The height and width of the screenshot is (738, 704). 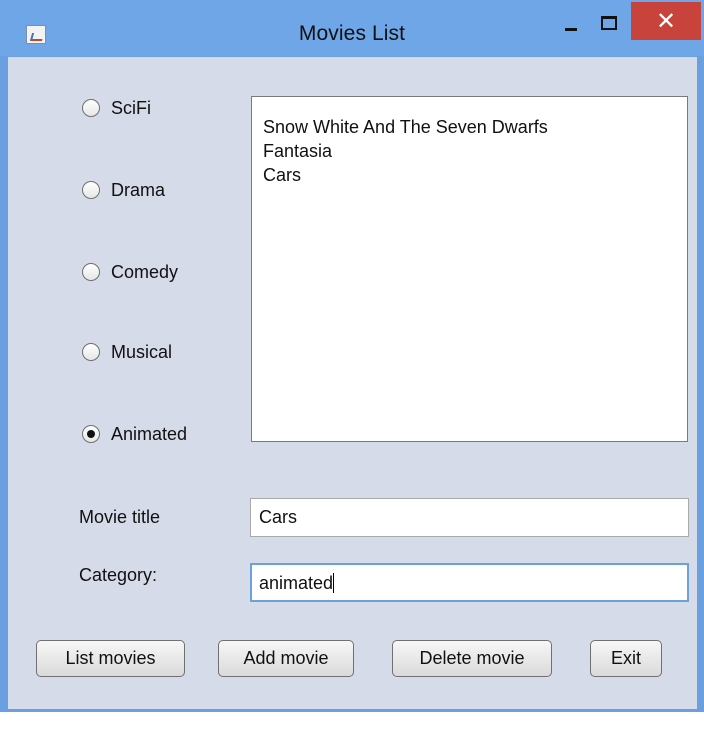 I want to click on radio-scifi: SciFi, so click(x=116, y=108).